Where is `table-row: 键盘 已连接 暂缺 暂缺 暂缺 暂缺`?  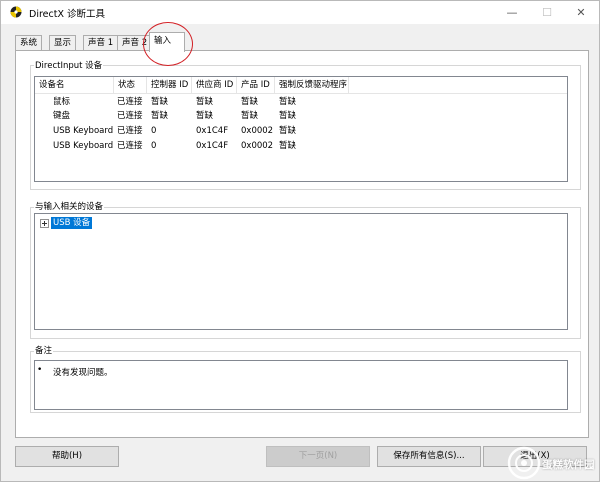
table-row: 键盘 已连接 暂缺 暂缺 暂缺 暂缺 is located at coordinates (301, 116).